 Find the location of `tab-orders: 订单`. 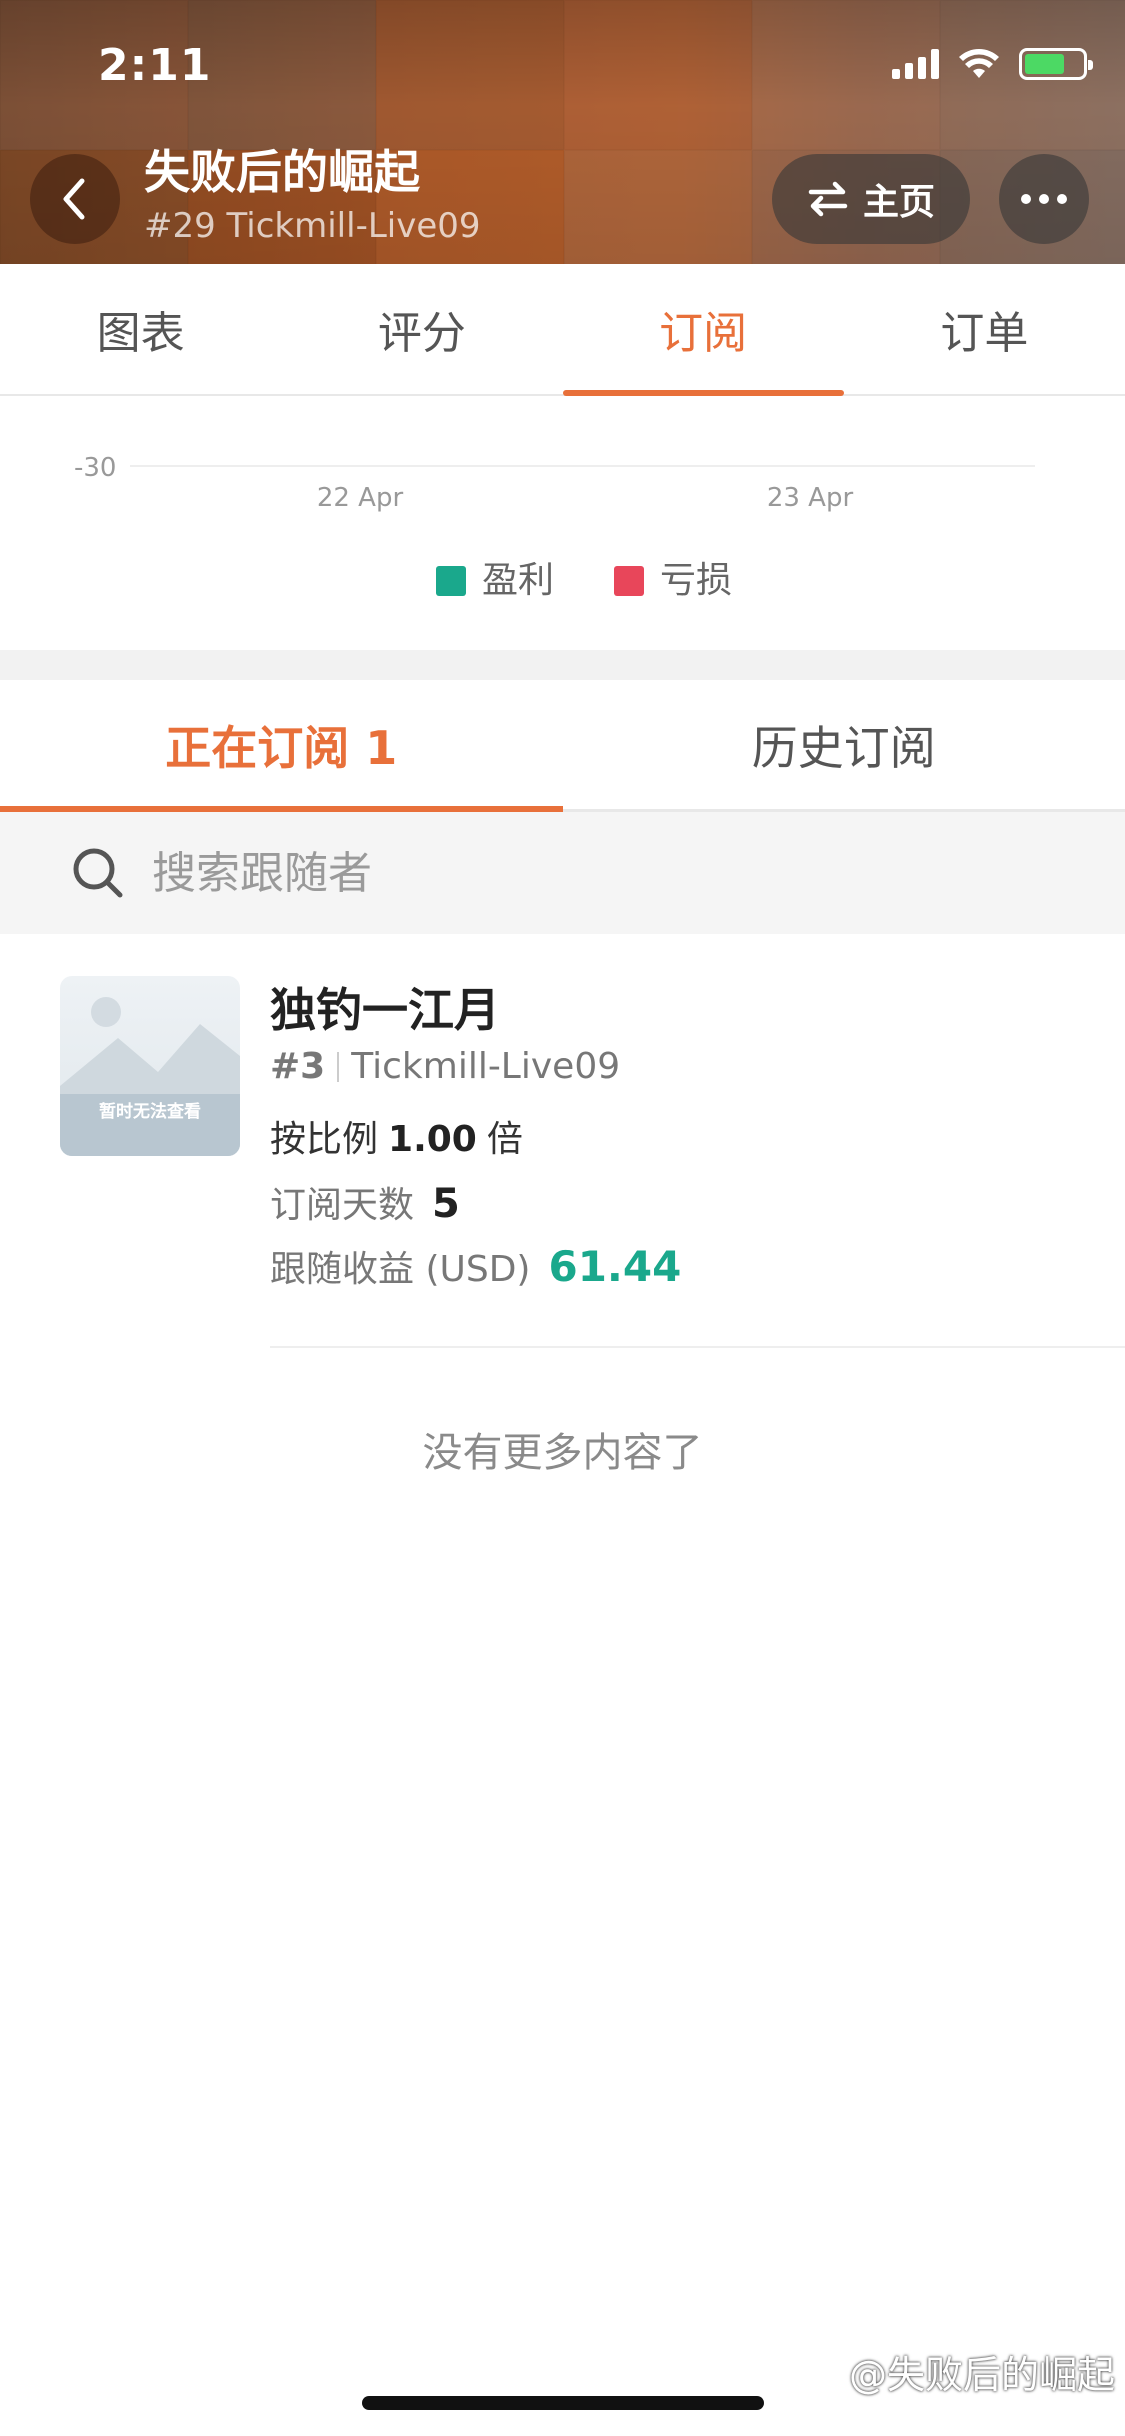

tab-orders: 订单 is located at coordinates (984, 329).